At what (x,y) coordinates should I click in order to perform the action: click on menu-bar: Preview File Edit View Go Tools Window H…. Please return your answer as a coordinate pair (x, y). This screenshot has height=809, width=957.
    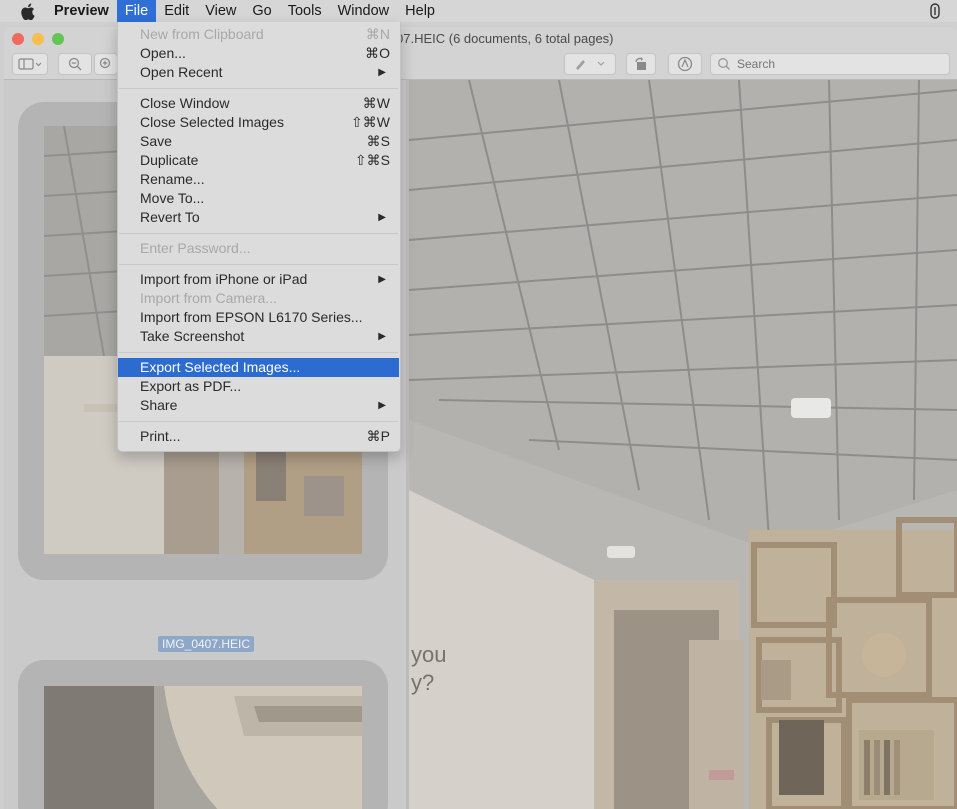
    Looking at the image, I should click on (478, 11).